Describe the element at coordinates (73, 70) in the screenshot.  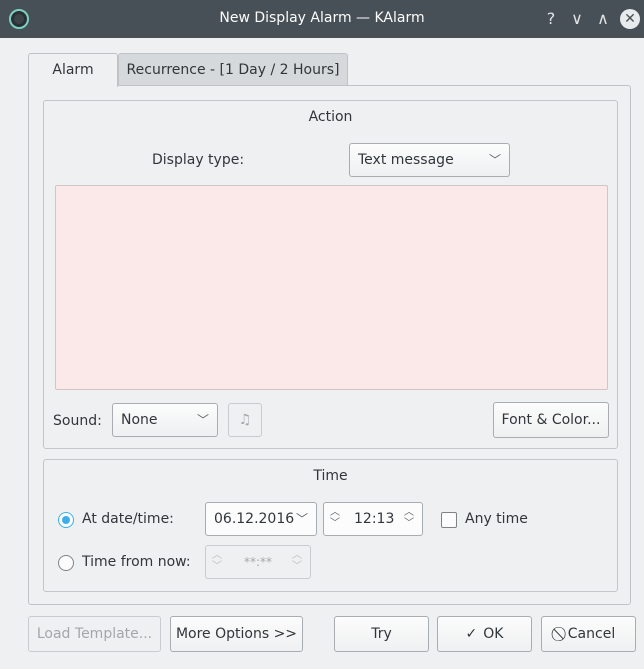
I see `tab-alarm: Alarm` at that location.